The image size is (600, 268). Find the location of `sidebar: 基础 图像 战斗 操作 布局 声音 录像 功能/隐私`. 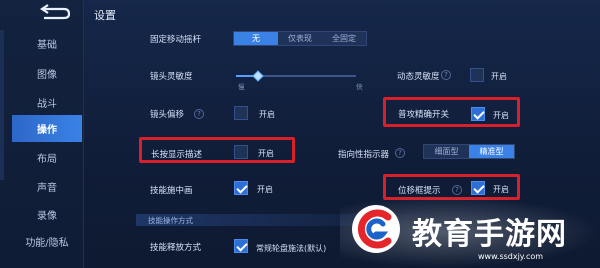

sidebar: 基础 图像 战斗 操作 布局 声音 录像 功能/隐私 is located at coordinates (42, 134).